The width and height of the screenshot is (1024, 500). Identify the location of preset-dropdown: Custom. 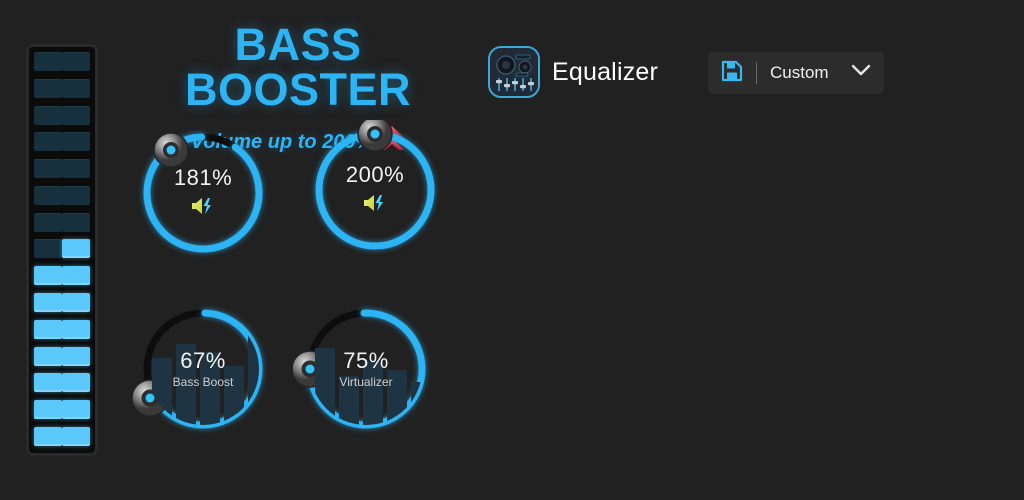
(796, 73).